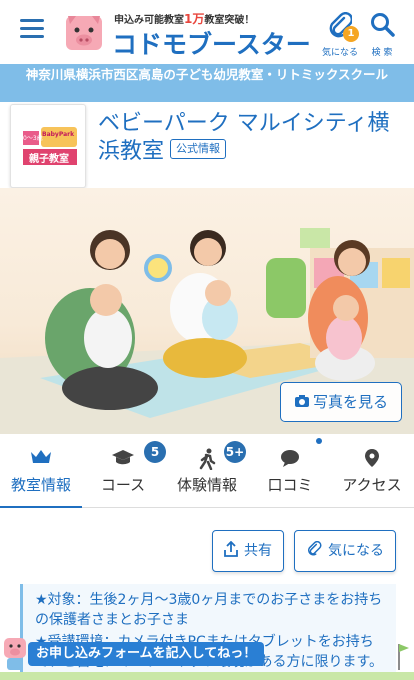 The image size is (414, 680). Describe the element at coordinates (315, 548) in the screenshot. I see `paperclip-icon` at that location.